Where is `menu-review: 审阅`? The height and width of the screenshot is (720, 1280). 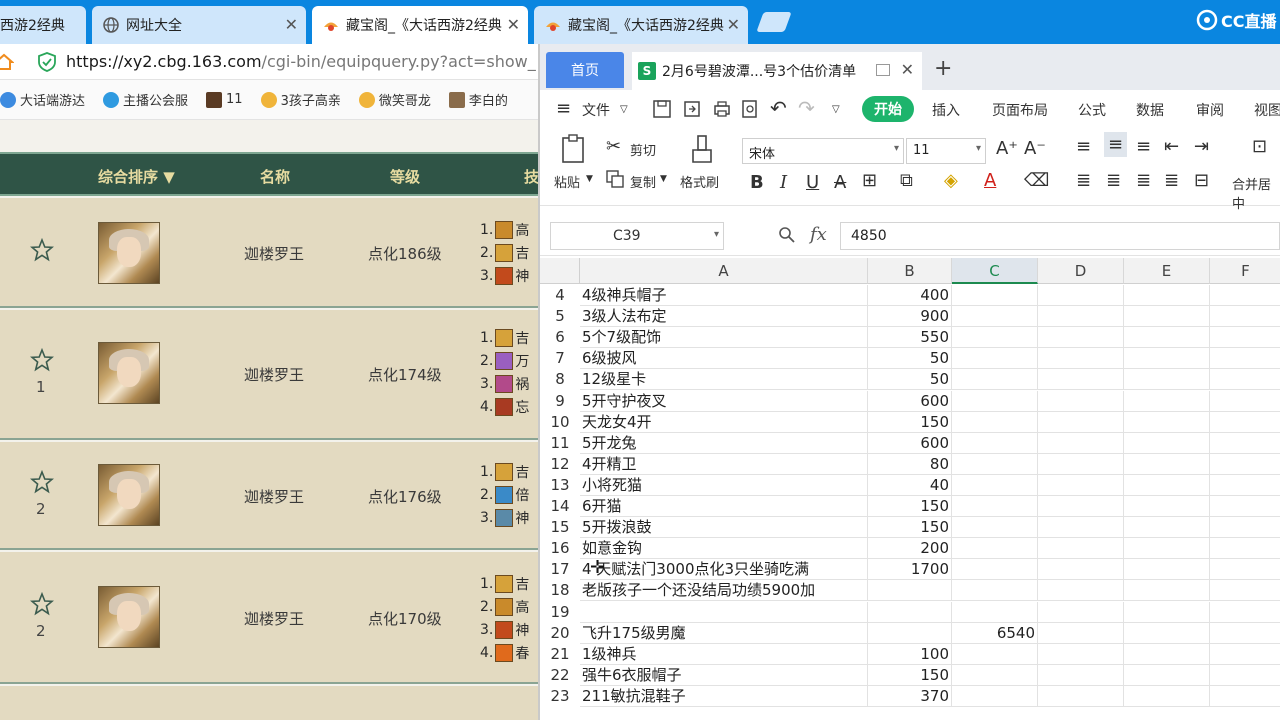
menu-review: 审阅 is located at coordinates (1210, 110).